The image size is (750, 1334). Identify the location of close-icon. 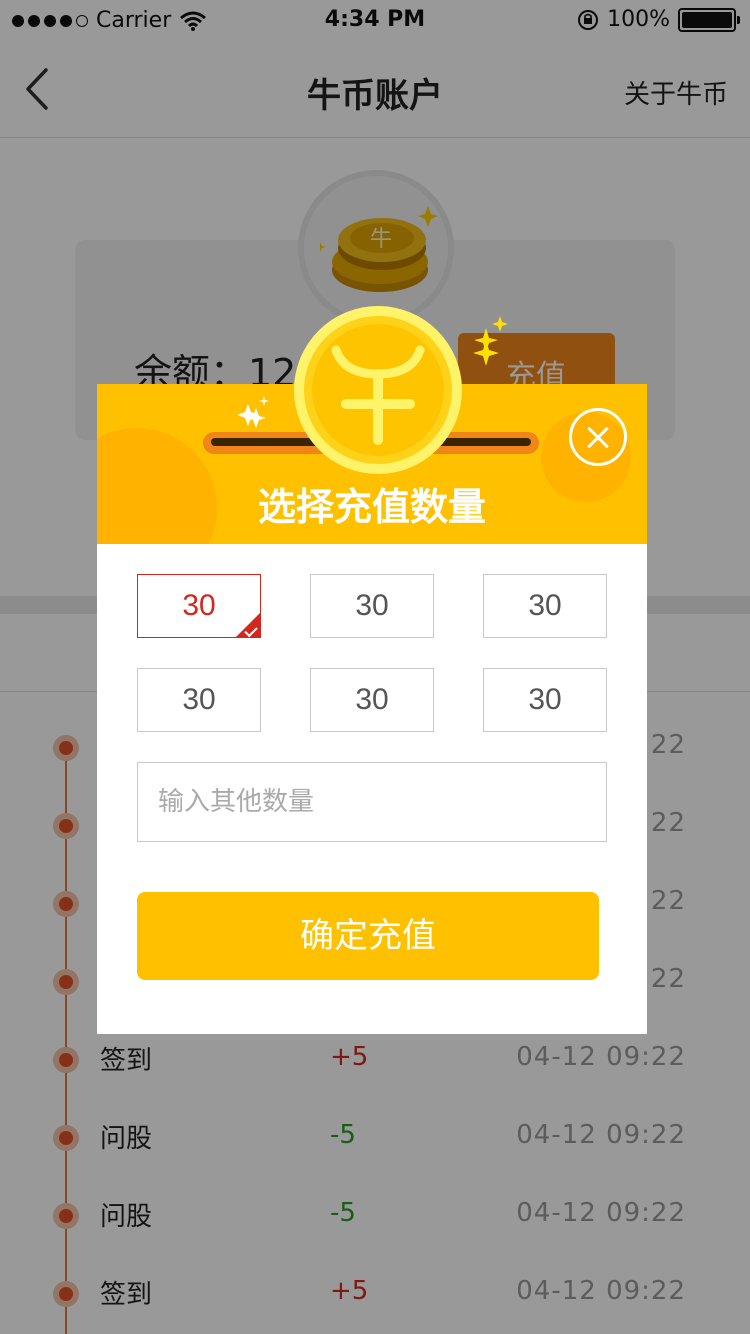
(598, 437).